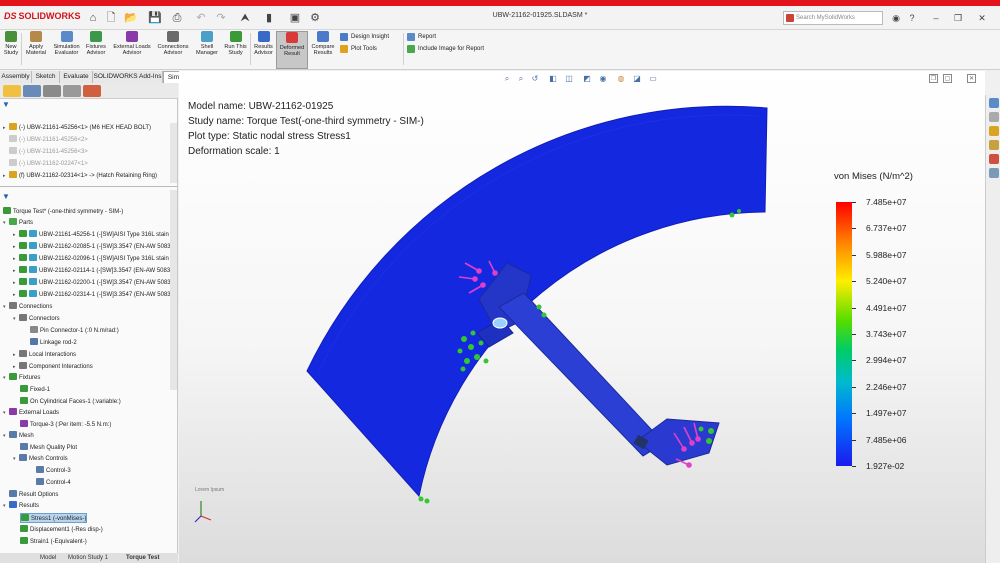 This screenshot has width=1000, height=563. I want to click on user-icon: ◉, so click(896, 18).